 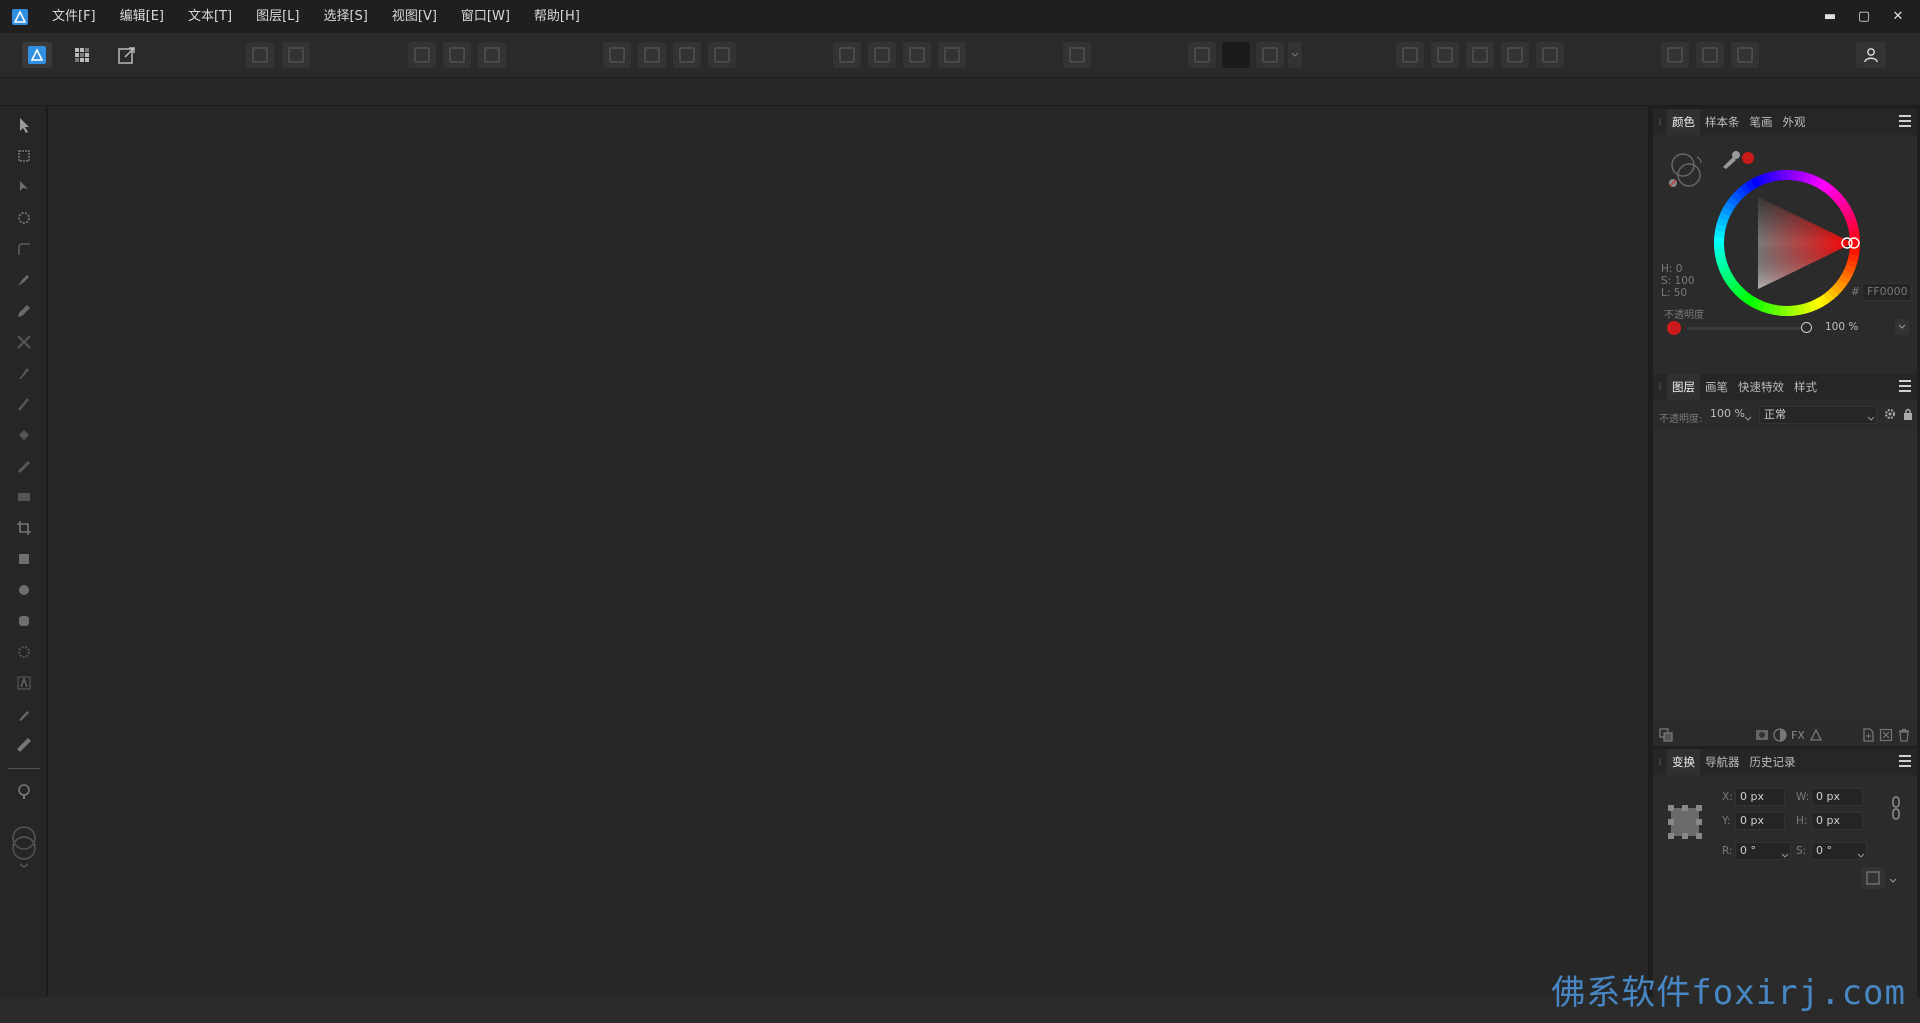 I want to click on tab-navigator: 导航器, so click(x=1722, y=762).